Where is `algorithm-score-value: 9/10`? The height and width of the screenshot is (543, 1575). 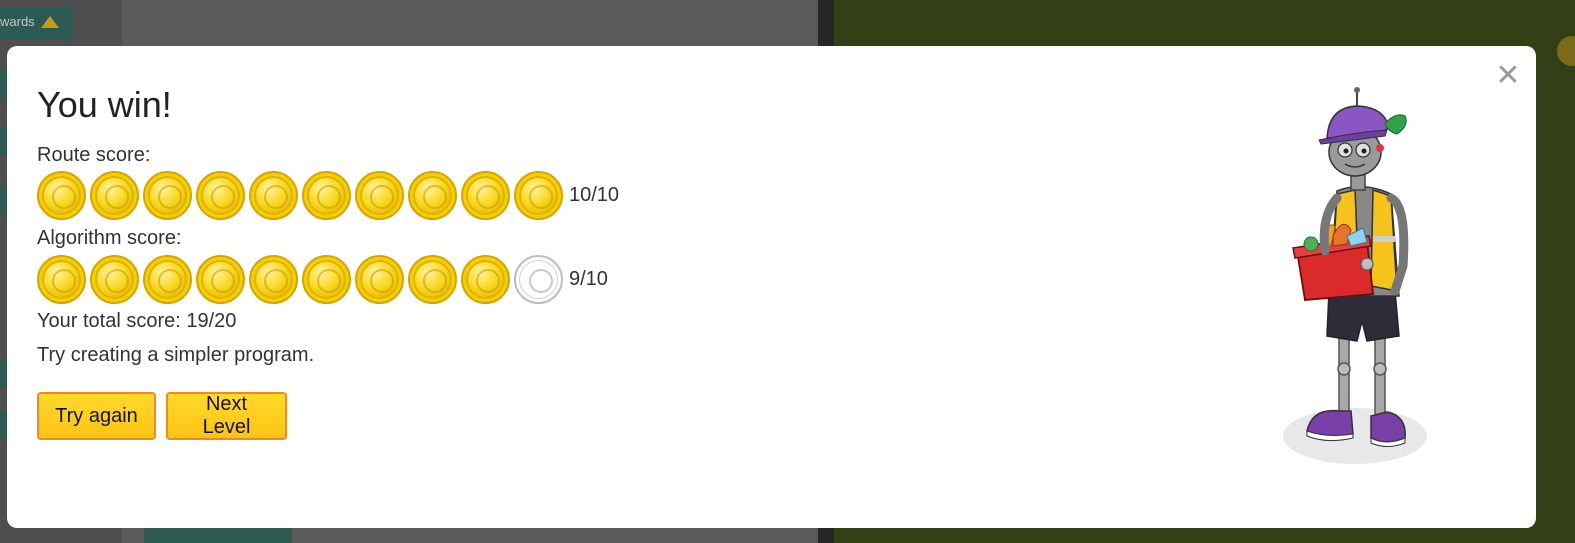 algorithm-score-value: 9/10 is located at coordinates (588, 279).